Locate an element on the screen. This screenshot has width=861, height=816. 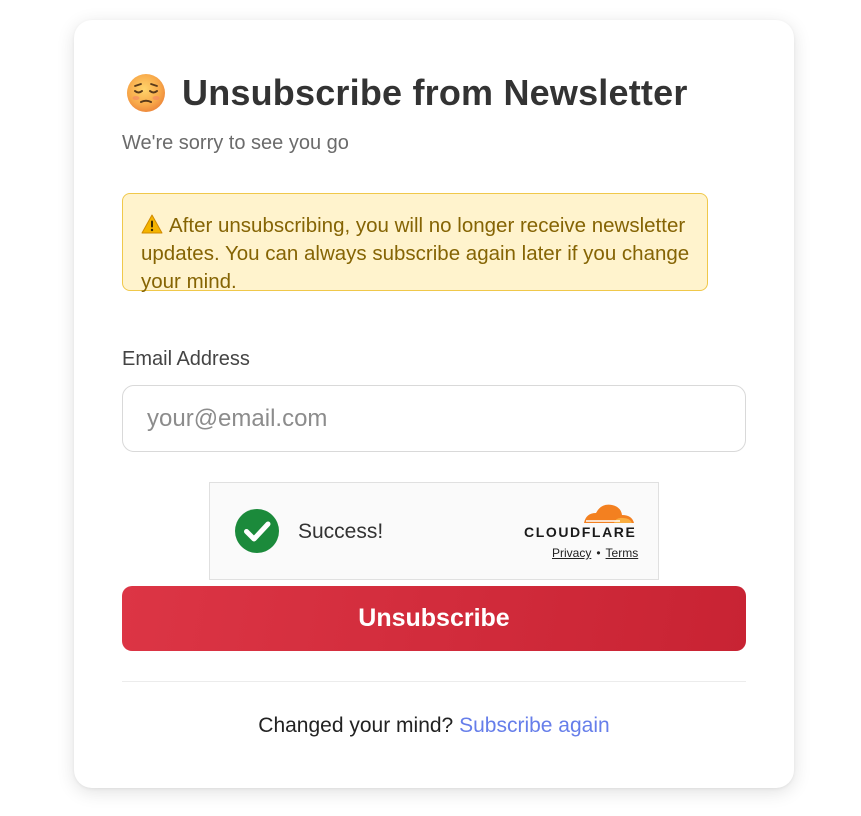
email-label: Email Address is located at coordinates (186, 359).